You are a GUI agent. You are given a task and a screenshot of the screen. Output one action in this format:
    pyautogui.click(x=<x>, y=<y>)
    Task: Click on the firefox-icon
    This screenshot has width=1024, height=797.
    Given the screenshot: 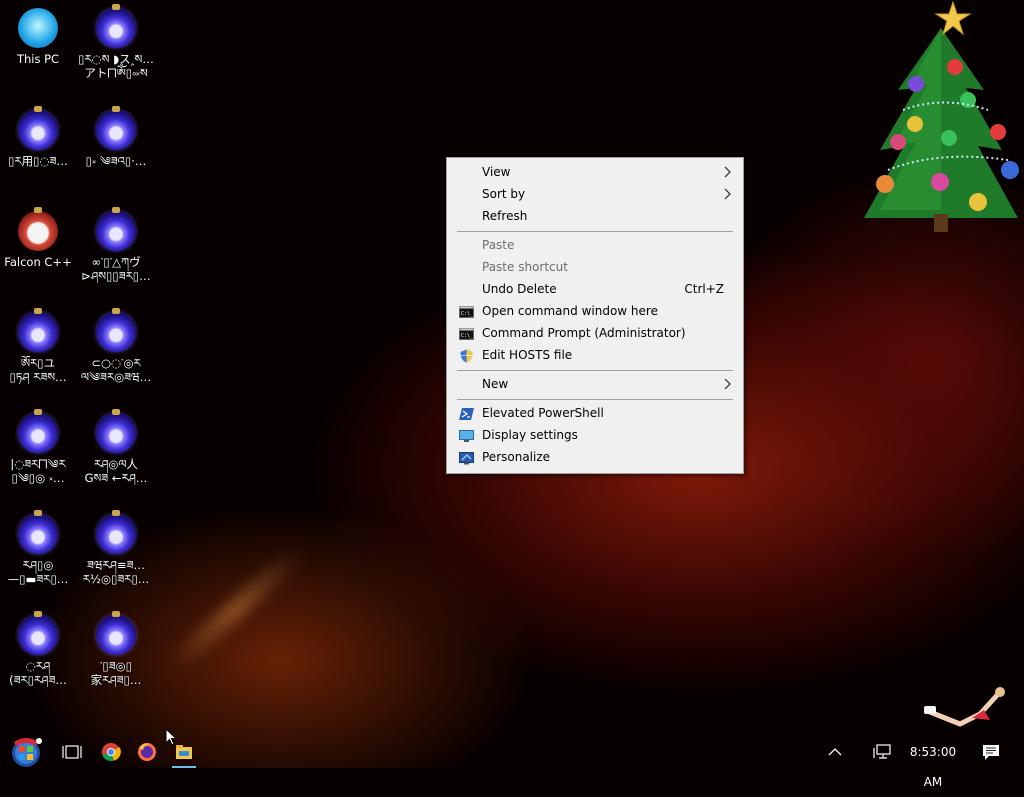 What is the action you would take?
    pyautogui.click(x=147, y=752)
    